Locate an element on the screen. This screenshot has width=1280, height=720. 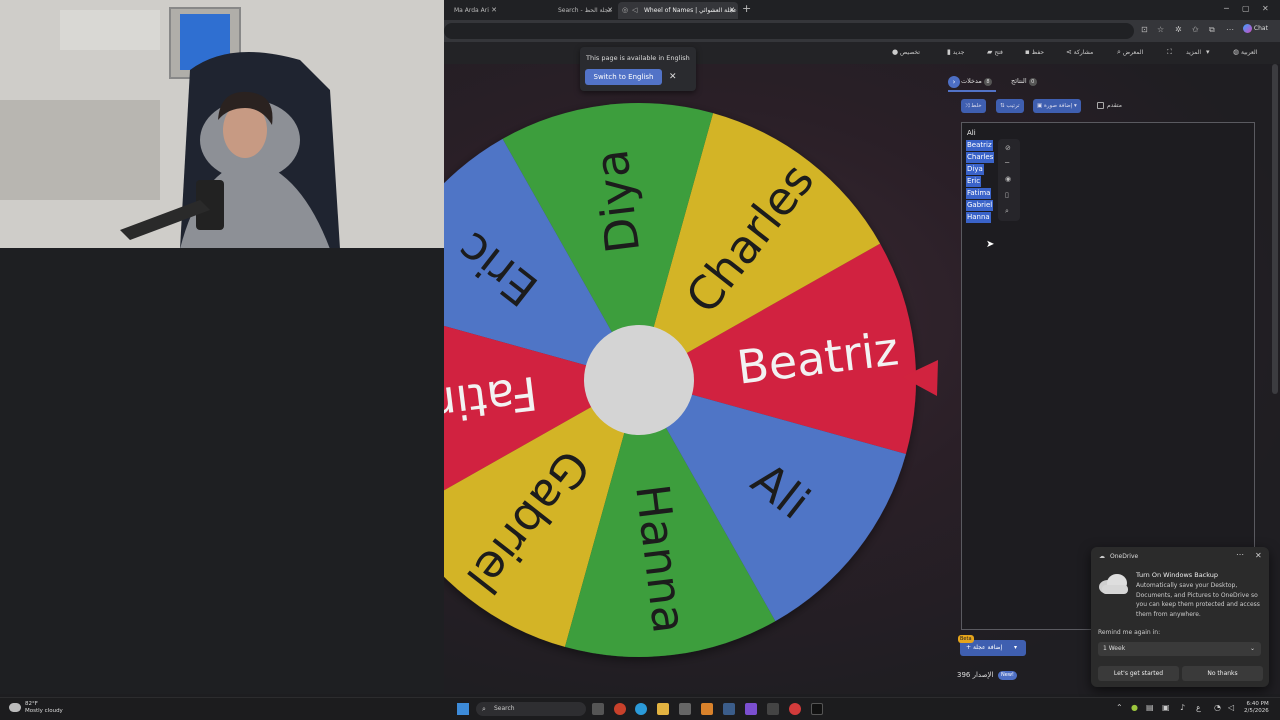
taskbar-search: ⌕ Search is located at coordinates (531, 709).